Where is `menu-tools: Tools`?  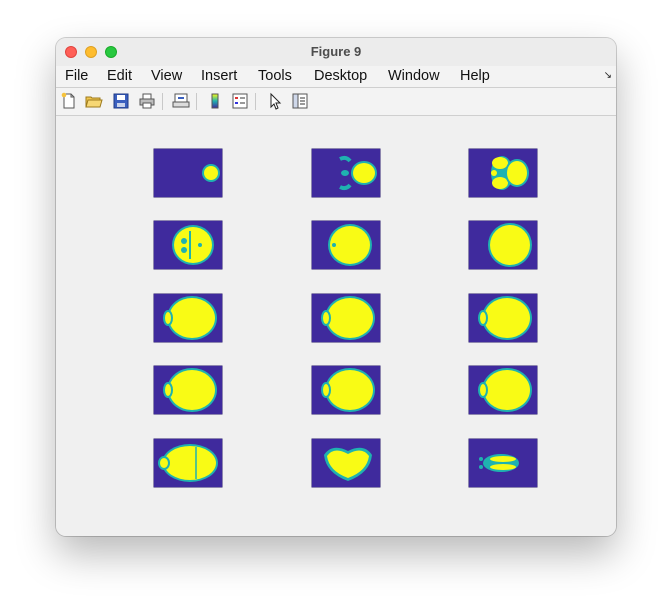 menu-tools: Tools is located at coordinates (275, 76).